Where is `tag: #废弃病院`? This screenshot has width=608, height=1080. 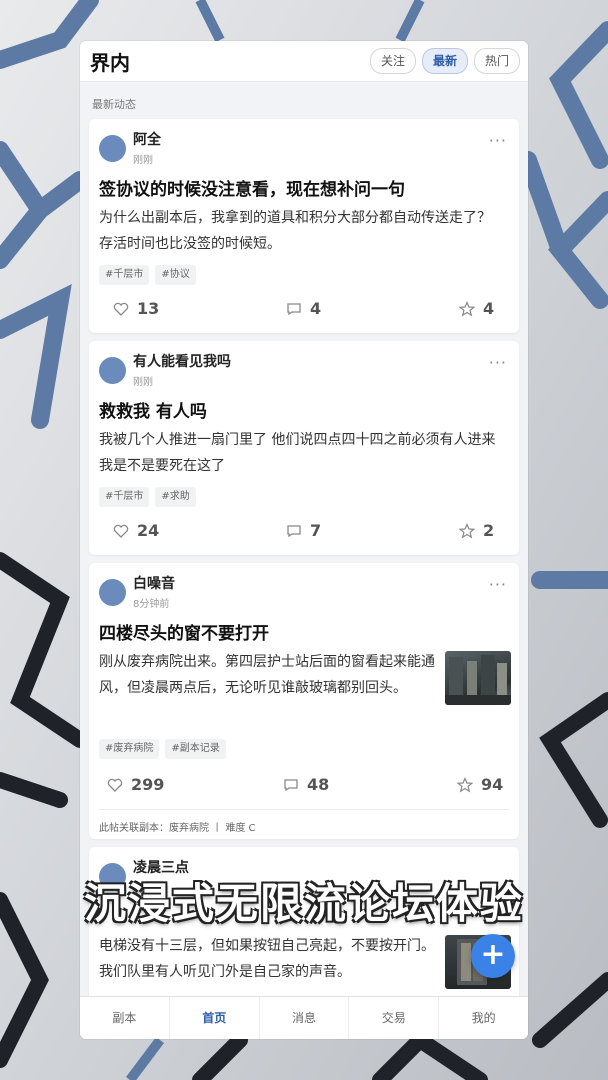
tag: #废弃病院 is located at coordinates (129, 749).